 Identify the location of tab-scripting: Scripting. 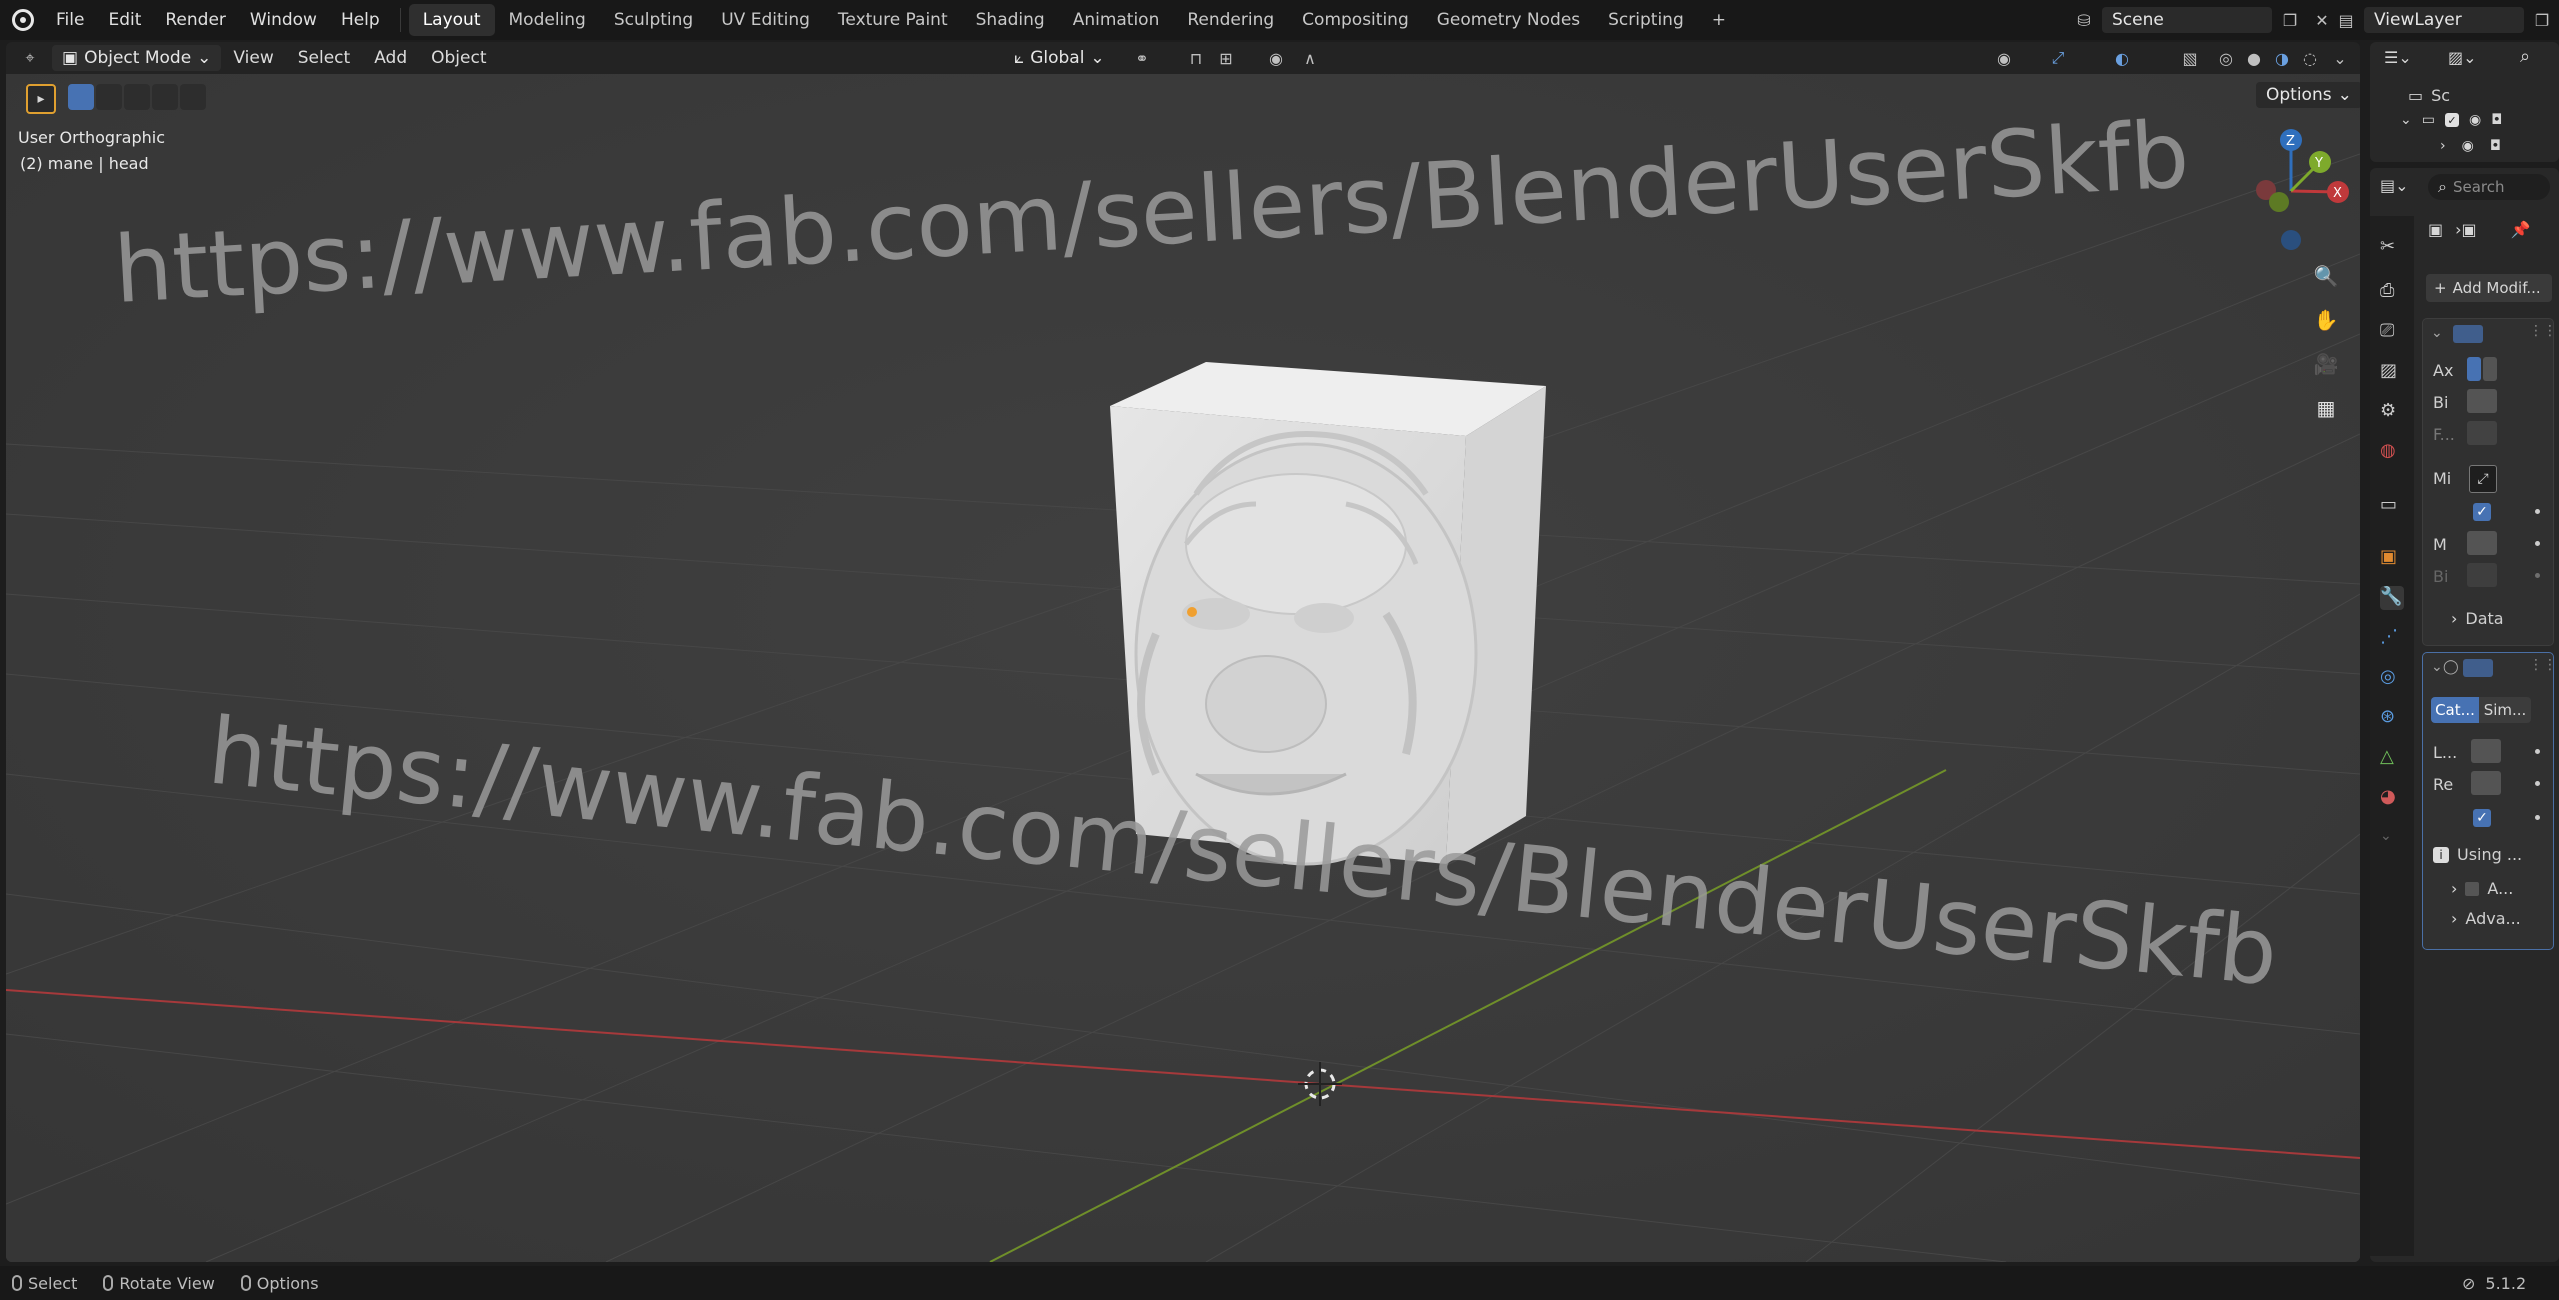
(1646, 20).